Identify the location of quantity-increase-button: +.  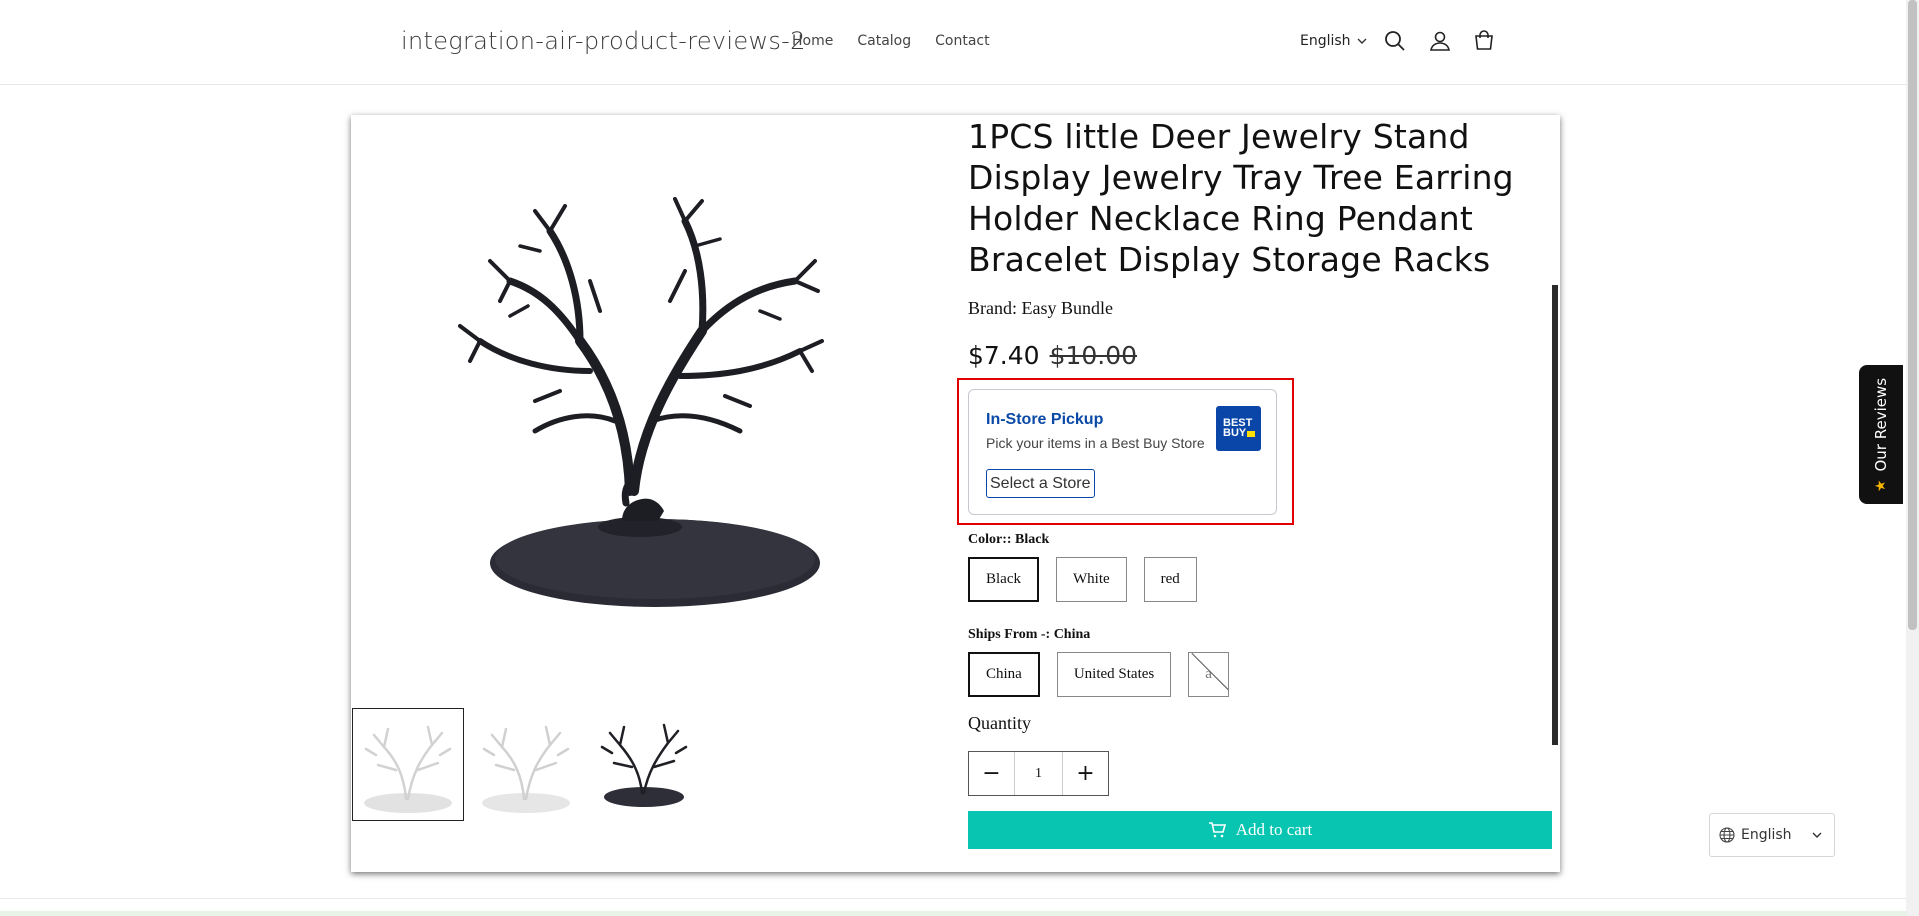
(1085, 773).